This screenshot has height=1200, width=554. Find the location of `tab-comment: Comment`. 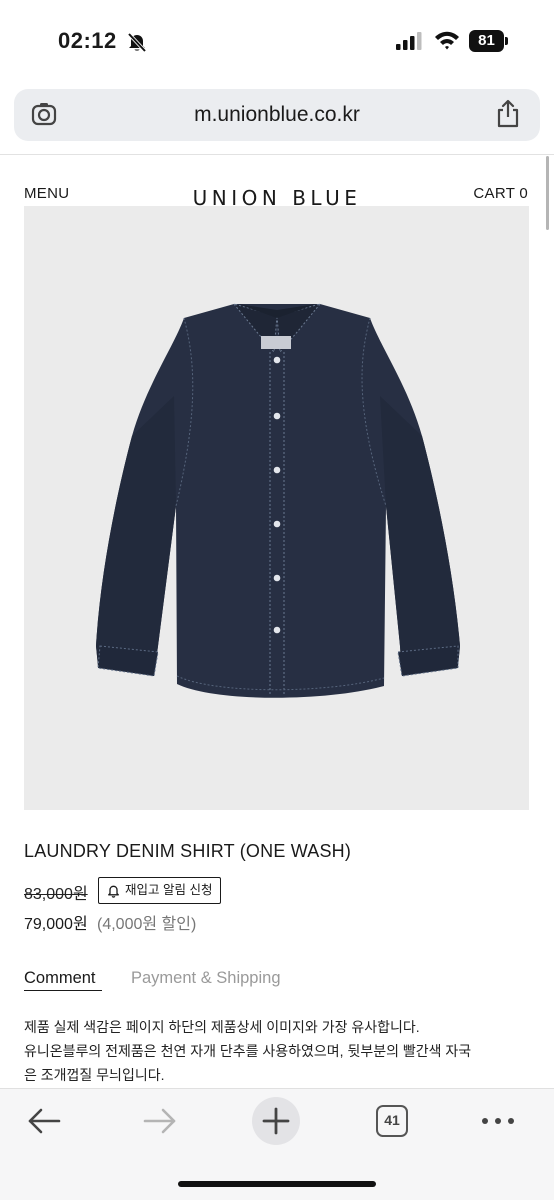

tab-comment: Comment is located at coordinates (60, 978).